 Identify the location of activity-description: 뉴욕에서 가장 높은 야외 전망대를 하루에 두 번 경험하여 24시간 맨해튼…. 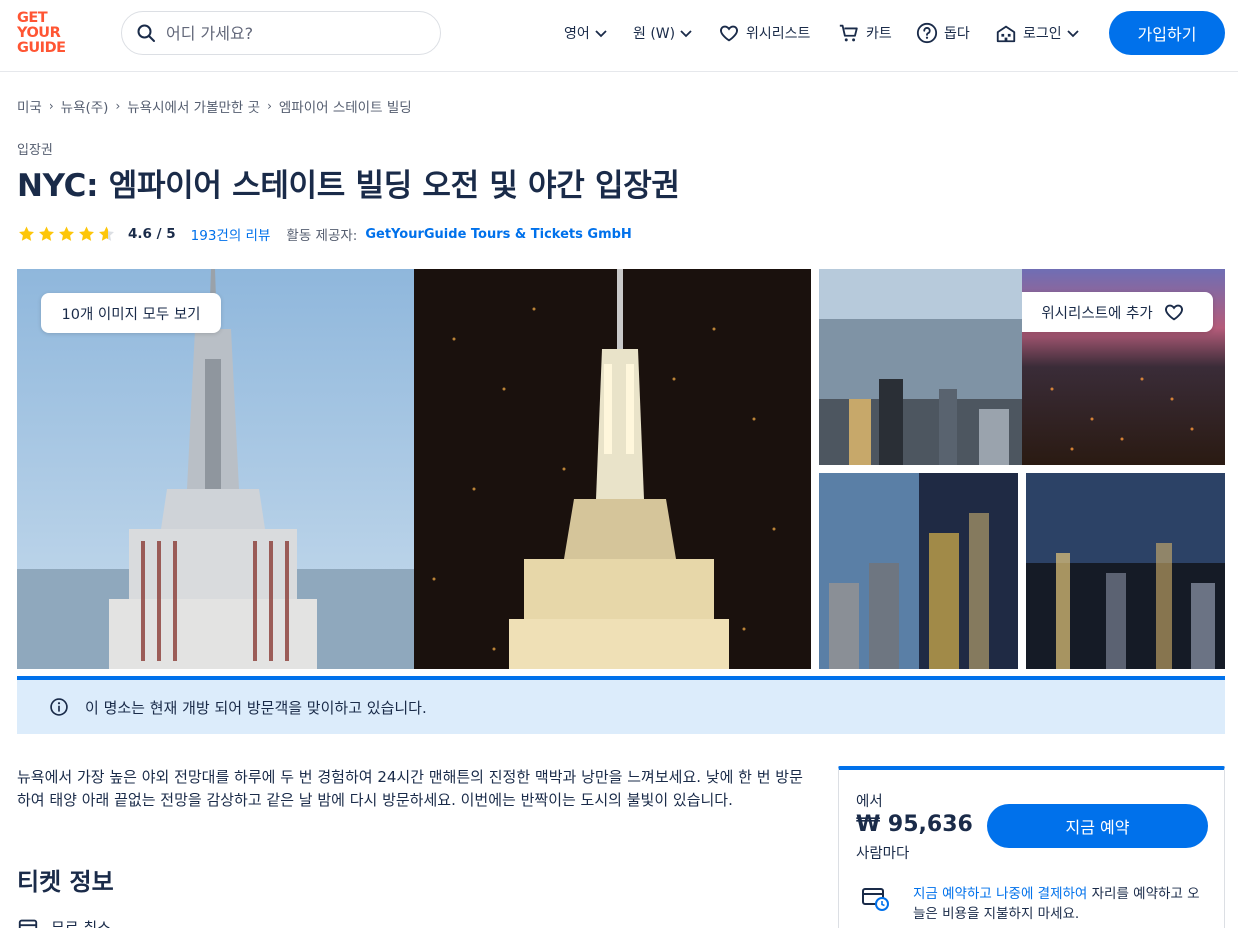
(410, 788).